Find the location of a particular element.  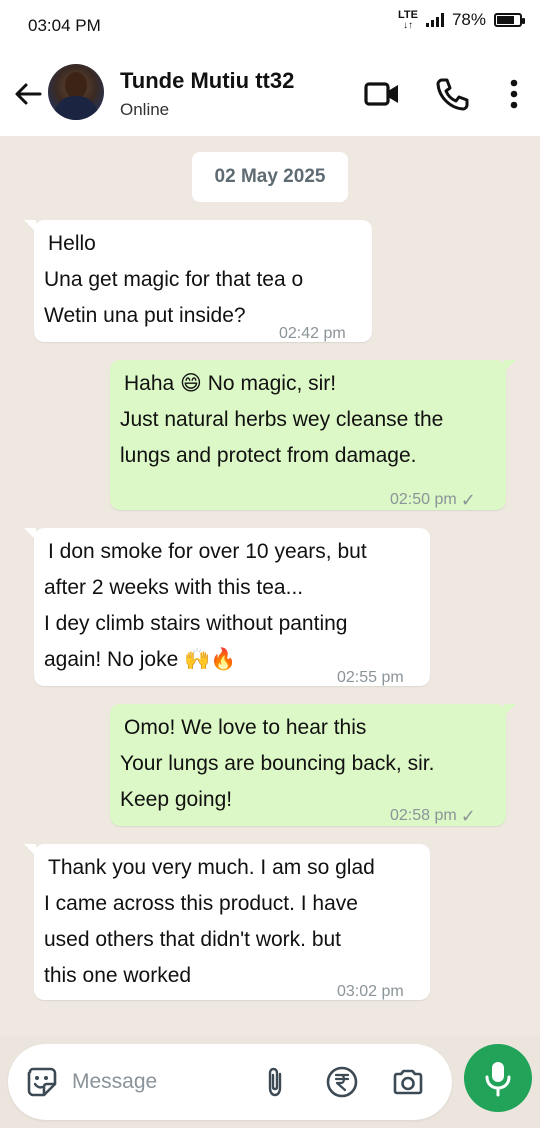

lte-icon: LTE ↓↑ is located at coordinates (408, 20).